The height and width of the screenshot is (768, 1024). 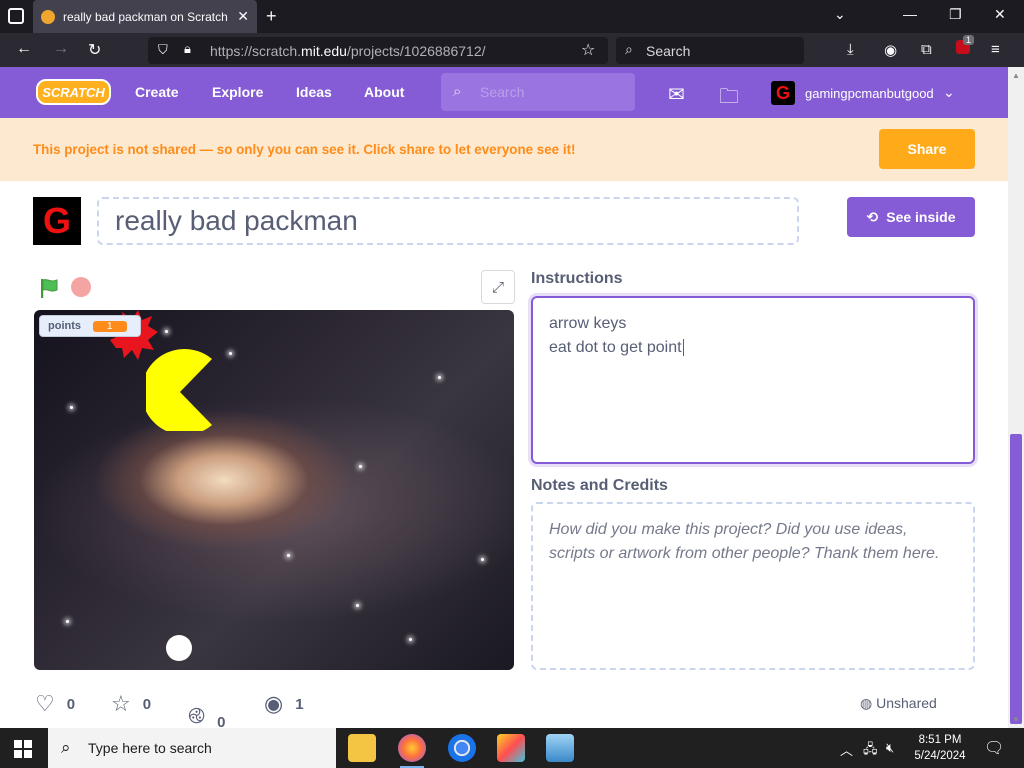 I want to click on volume-muted-icon: 🔇︎, so click(x=890, y=748).